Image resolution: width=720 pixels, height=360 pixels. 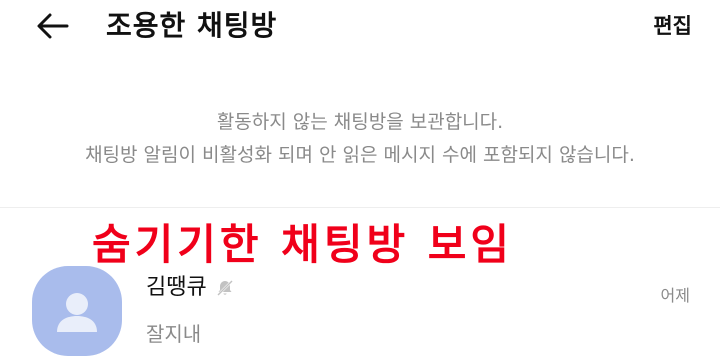 What do you see at coordinates (192, 25) in the screenshot?
I see `page-title: 조용한 채팅방` at bounding box center [192, 25].